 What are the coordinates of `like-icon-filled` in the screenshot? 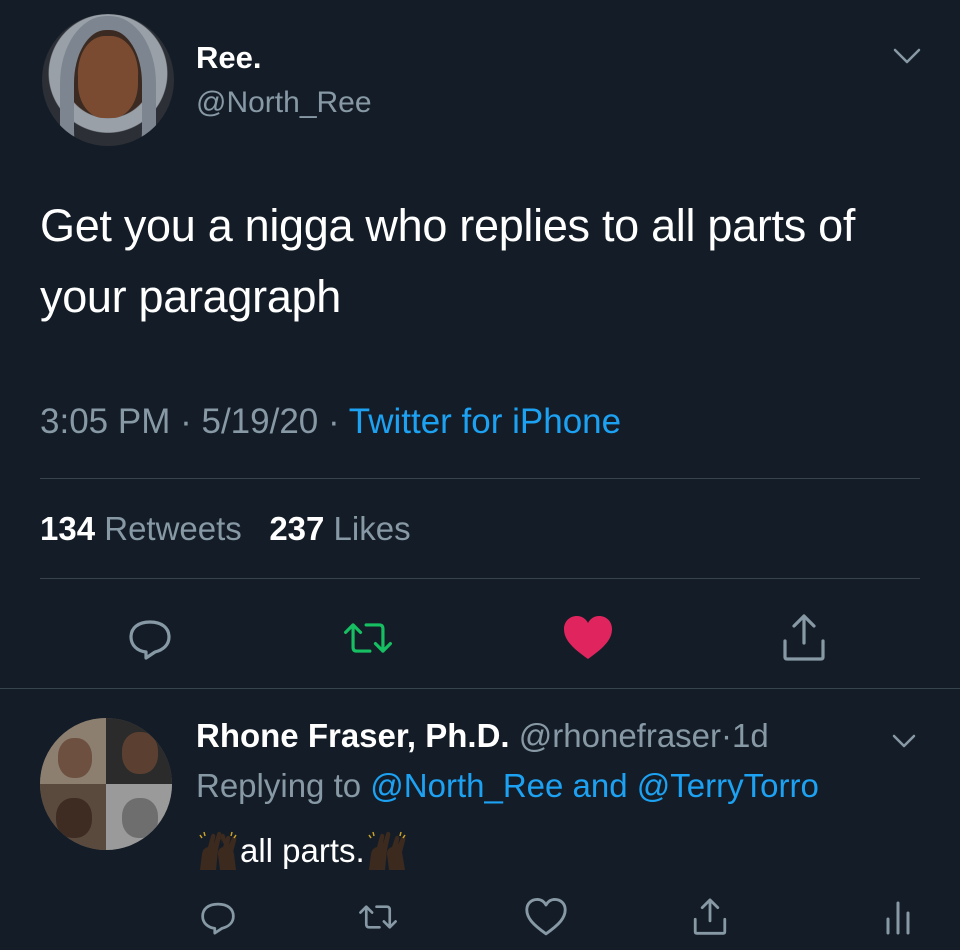 It's located at (588, 637).